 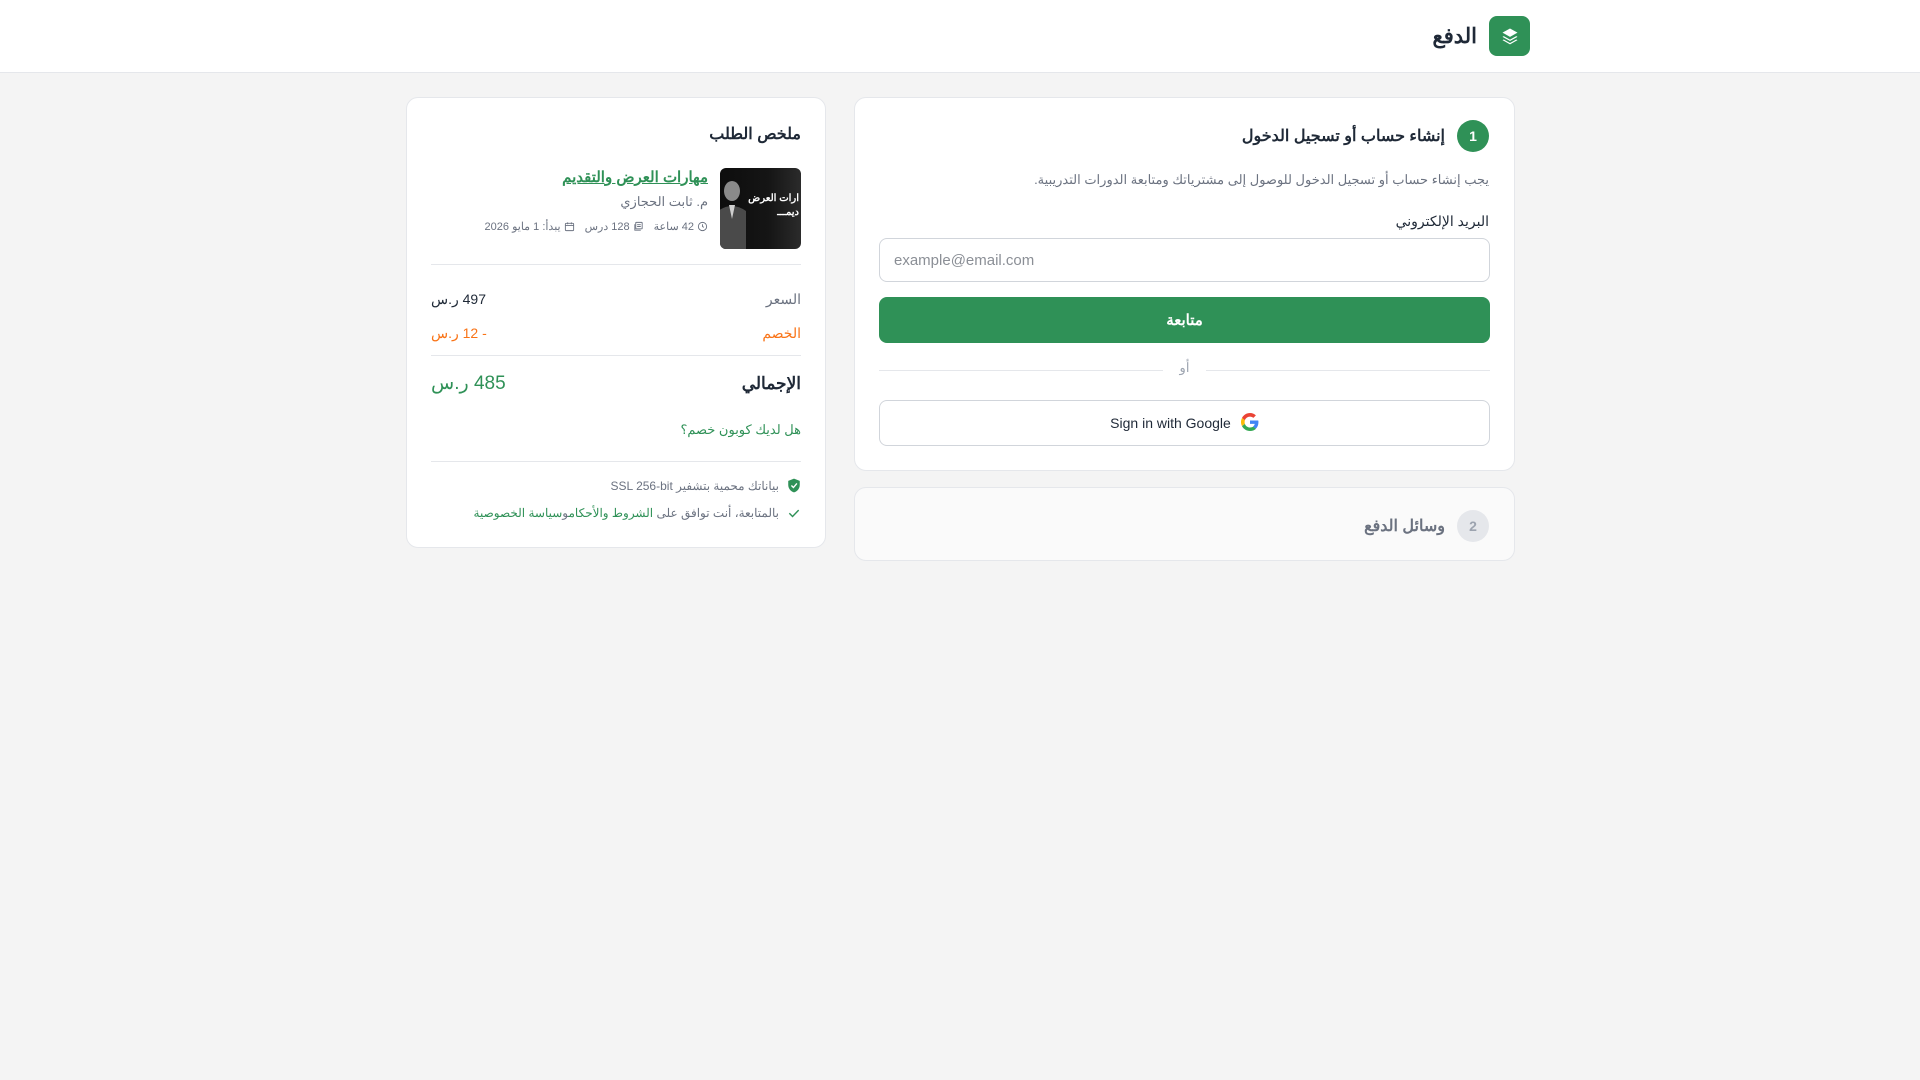 What do you see at coordinates (960, 36) in the screenshot?
I see `top-bar: الدفع` at bounding box center [960, 36].